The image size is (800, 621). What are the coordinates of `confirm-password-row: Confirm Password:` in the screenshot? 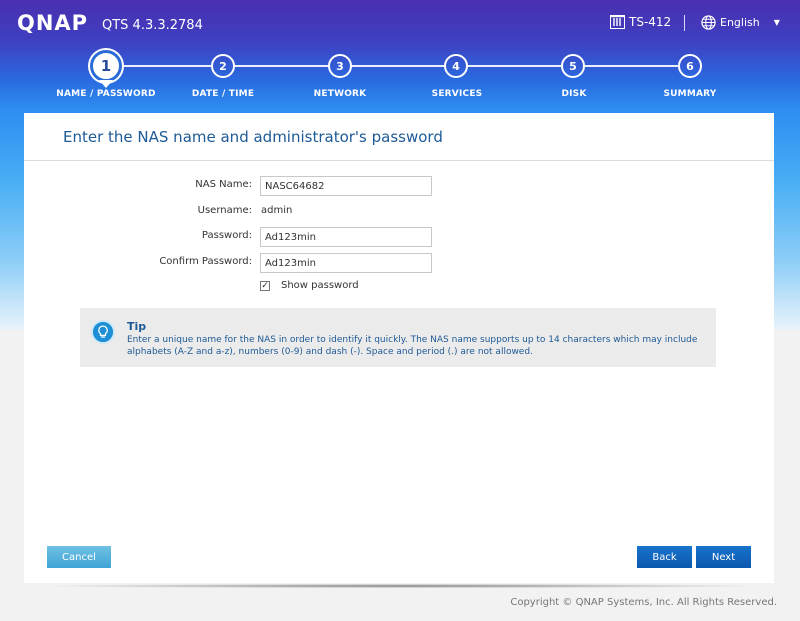 It's located at (399, 263).